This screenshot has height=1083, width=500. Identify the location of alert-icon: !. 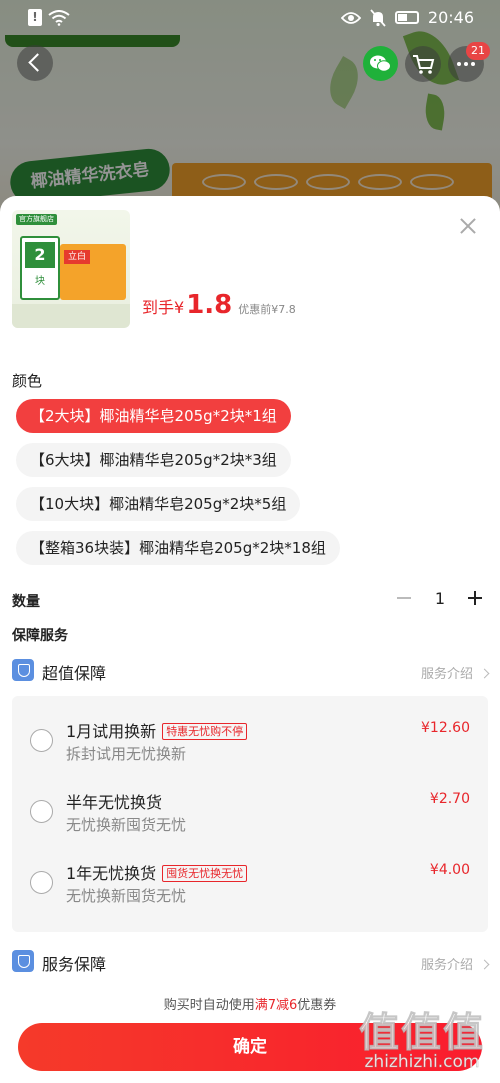
(35, 17).